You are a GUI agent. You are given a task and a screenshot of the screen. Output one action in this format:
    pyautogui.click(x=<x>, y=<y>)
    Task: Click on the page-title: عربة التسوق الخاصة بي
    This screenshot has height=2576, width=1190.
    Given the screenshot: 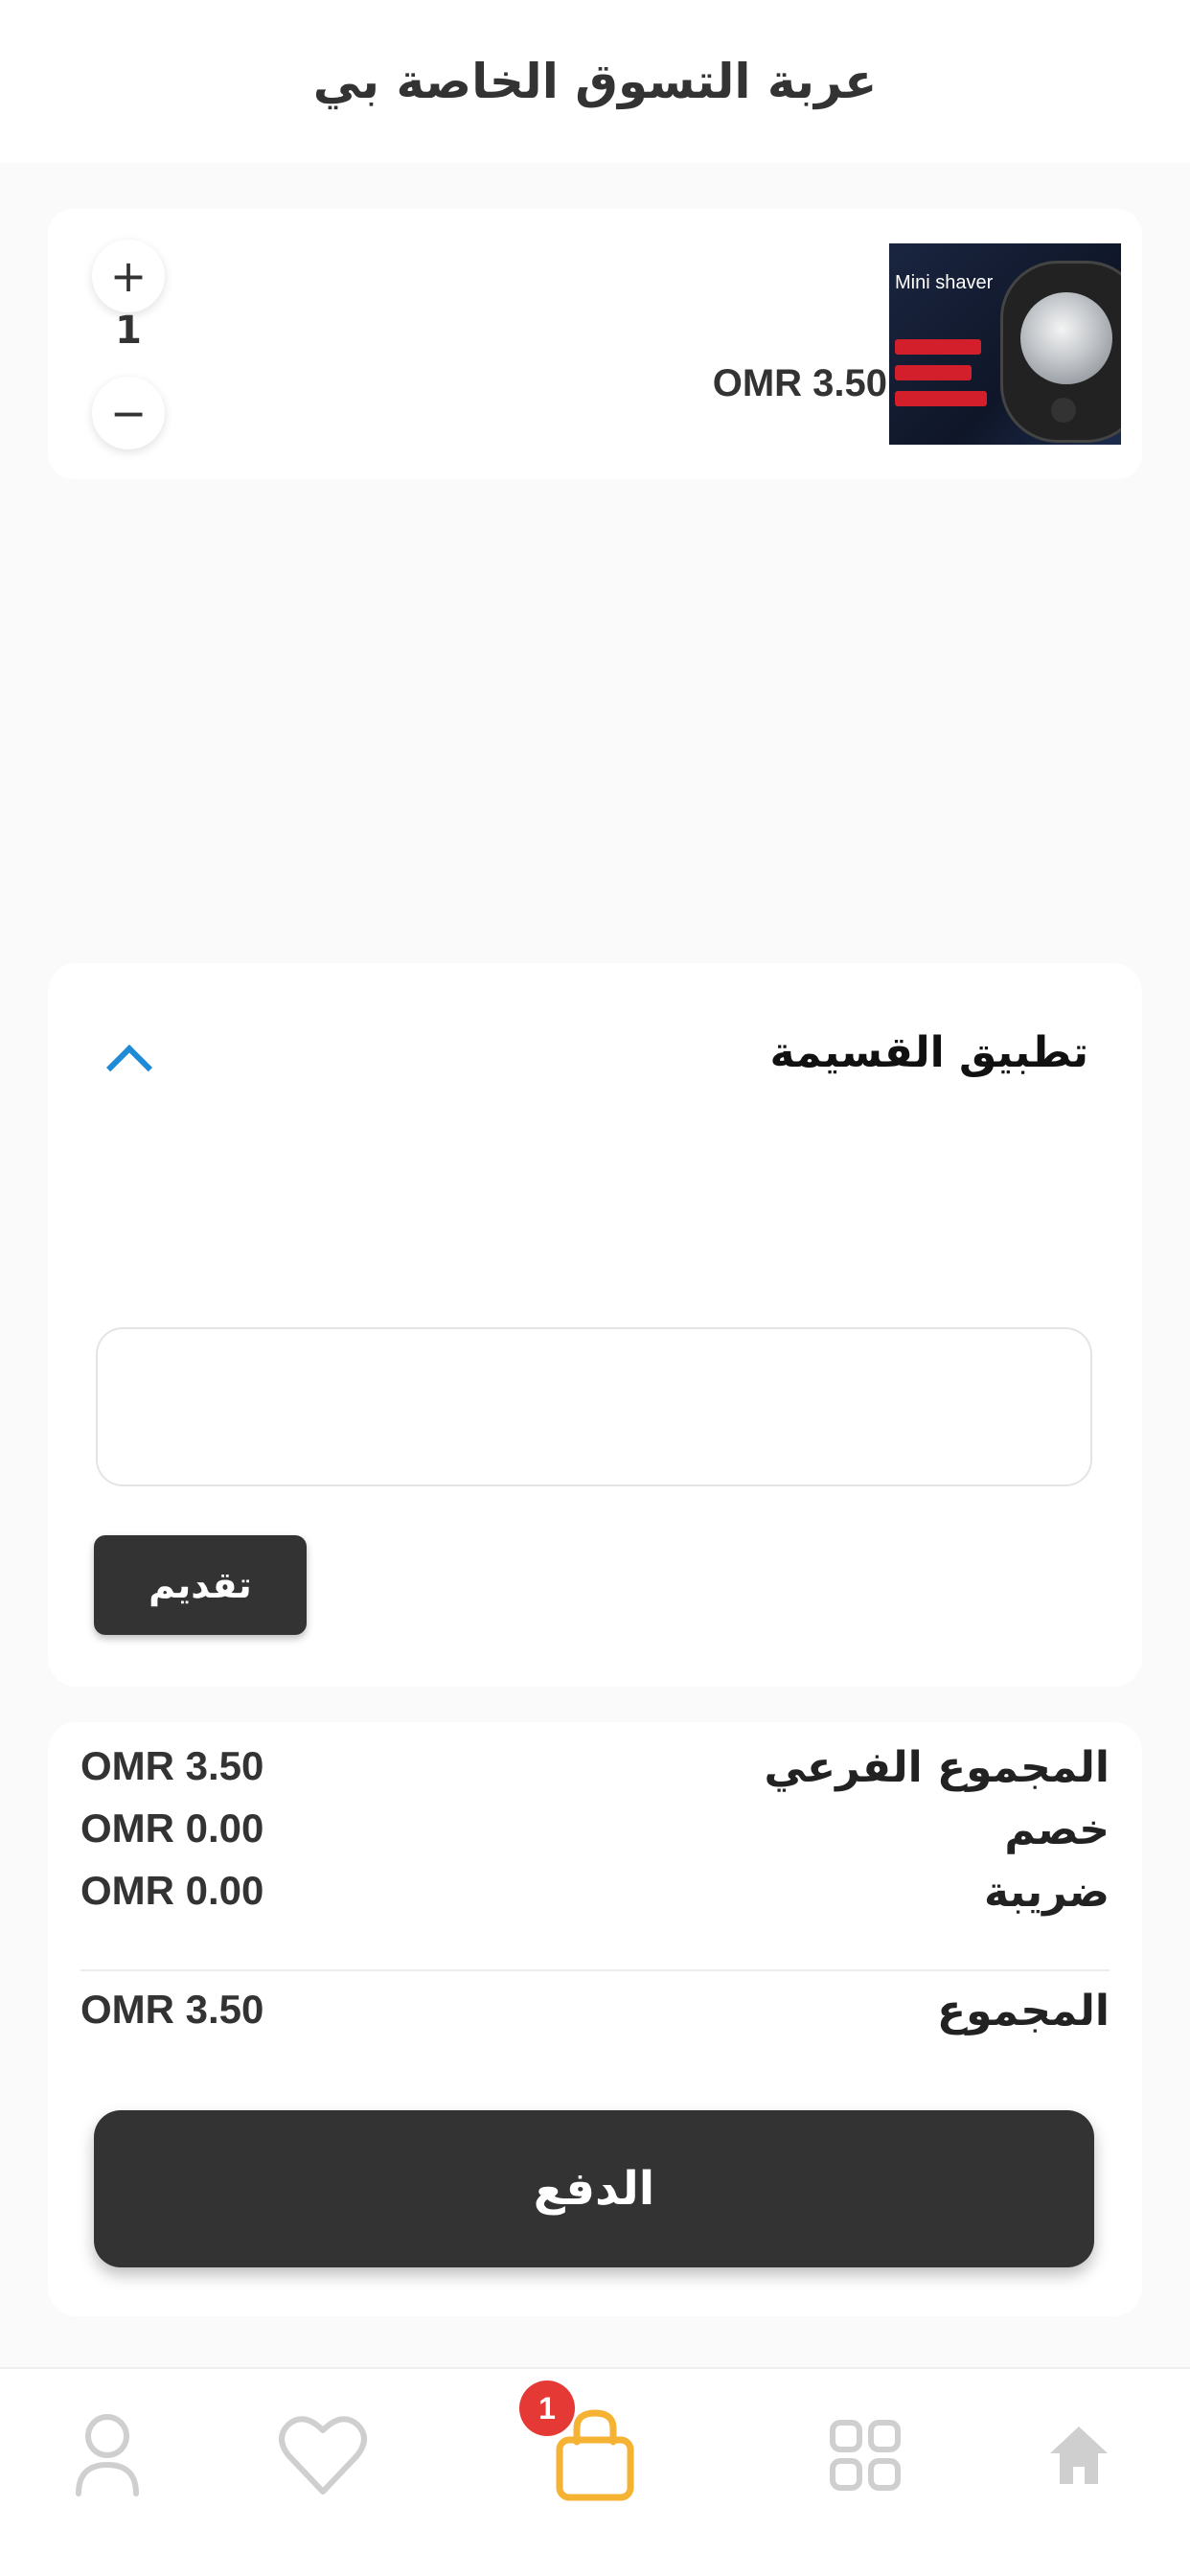 What is the action you would take?
    pyautogui.click(x=595, y=81)
    